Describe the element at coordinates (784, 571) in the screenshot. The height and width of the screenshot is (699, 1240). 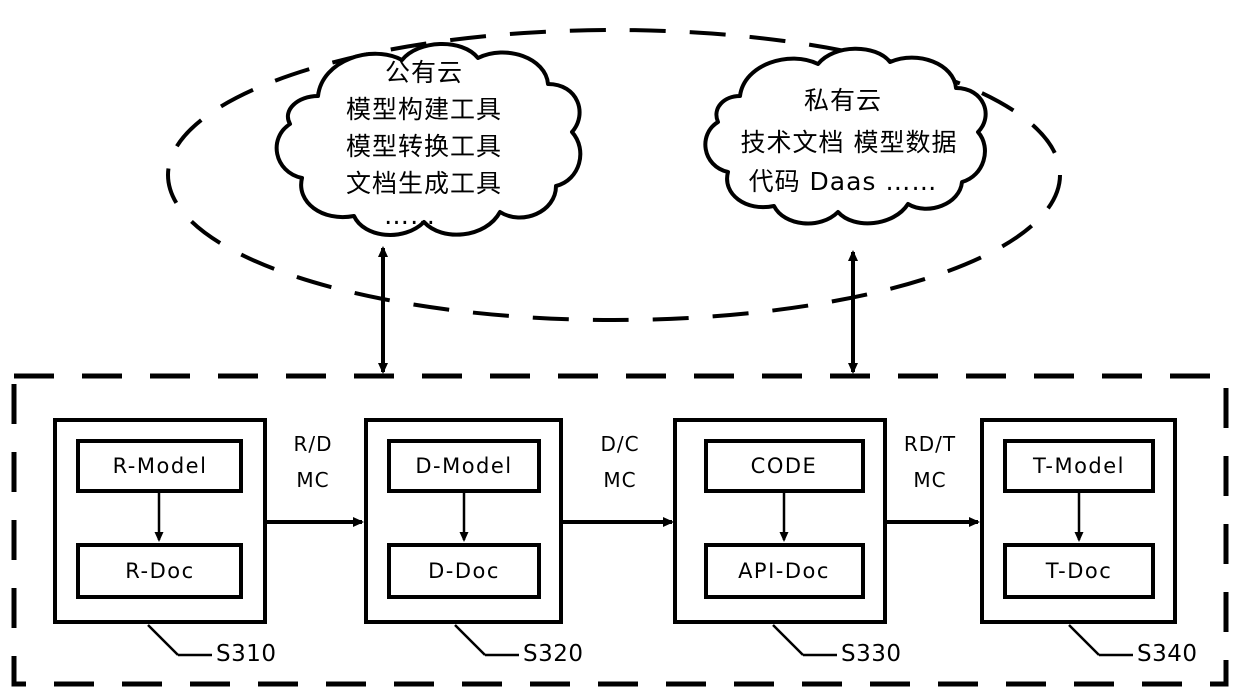
I see `stage-s330-bottom-label: API-Doc` at that location.